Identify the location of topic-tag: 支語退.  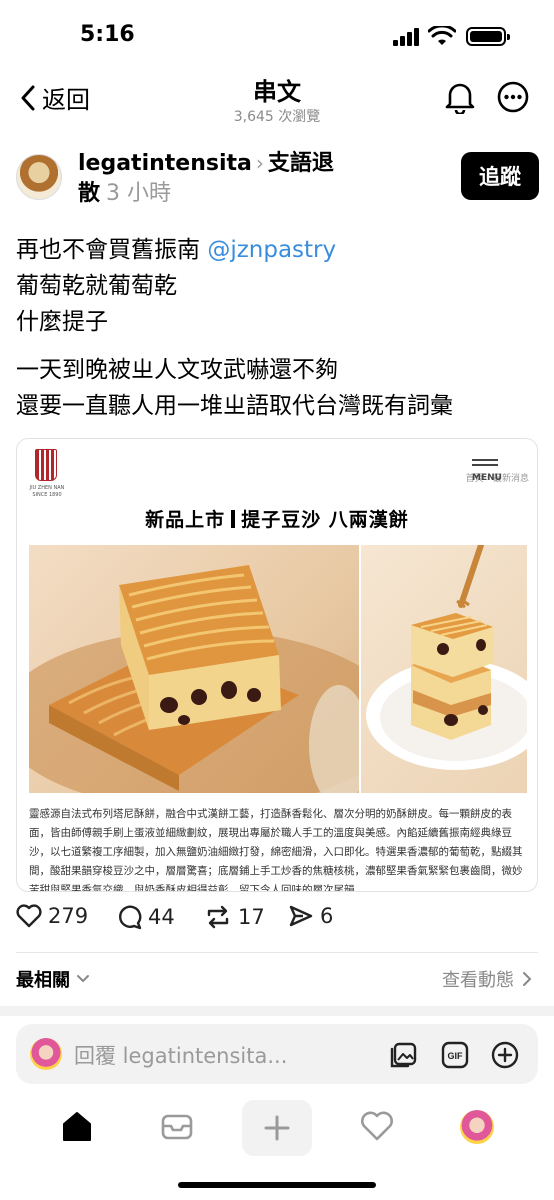
(301, 163).